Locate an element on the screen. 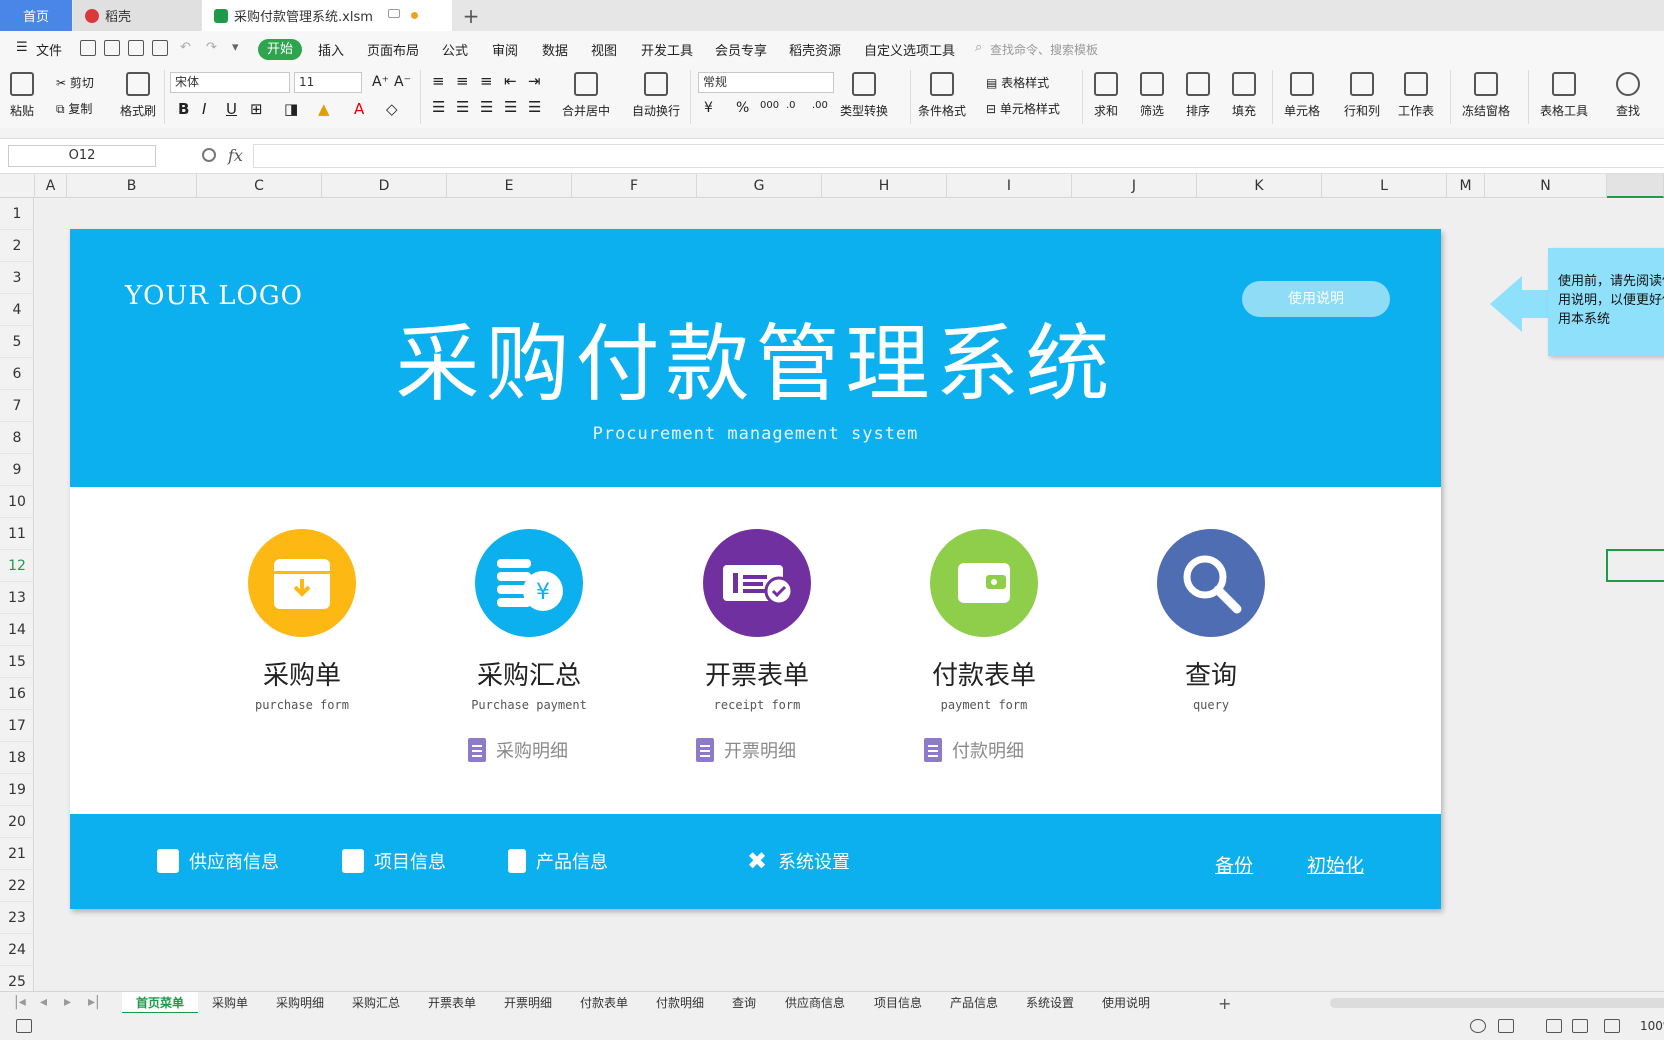 Image resolution: width=1664 pixels, height=1040 pixels. column-header-cell: M is located at coordinates (1466, 186).